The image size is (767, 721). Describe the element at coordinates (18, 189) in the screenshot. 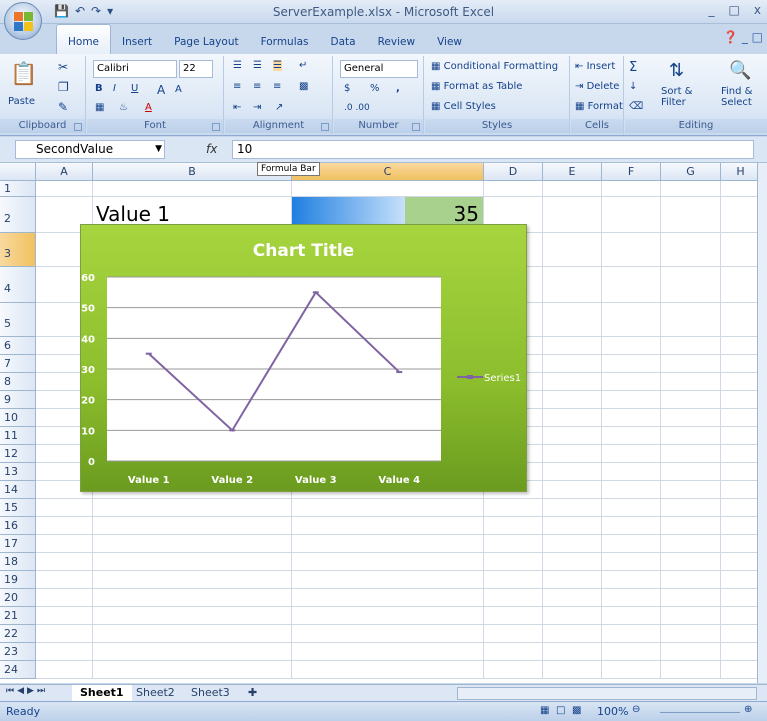

I see `row-header-1: 1` at that location.